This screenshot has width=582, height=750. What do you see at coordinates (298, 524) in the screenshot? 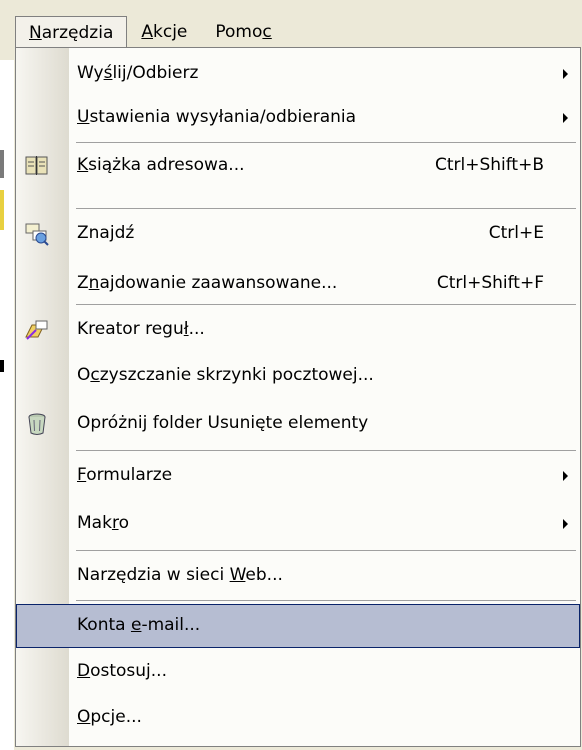
I see `menu-item-macro: Makro` at bounding box center [298, 524].